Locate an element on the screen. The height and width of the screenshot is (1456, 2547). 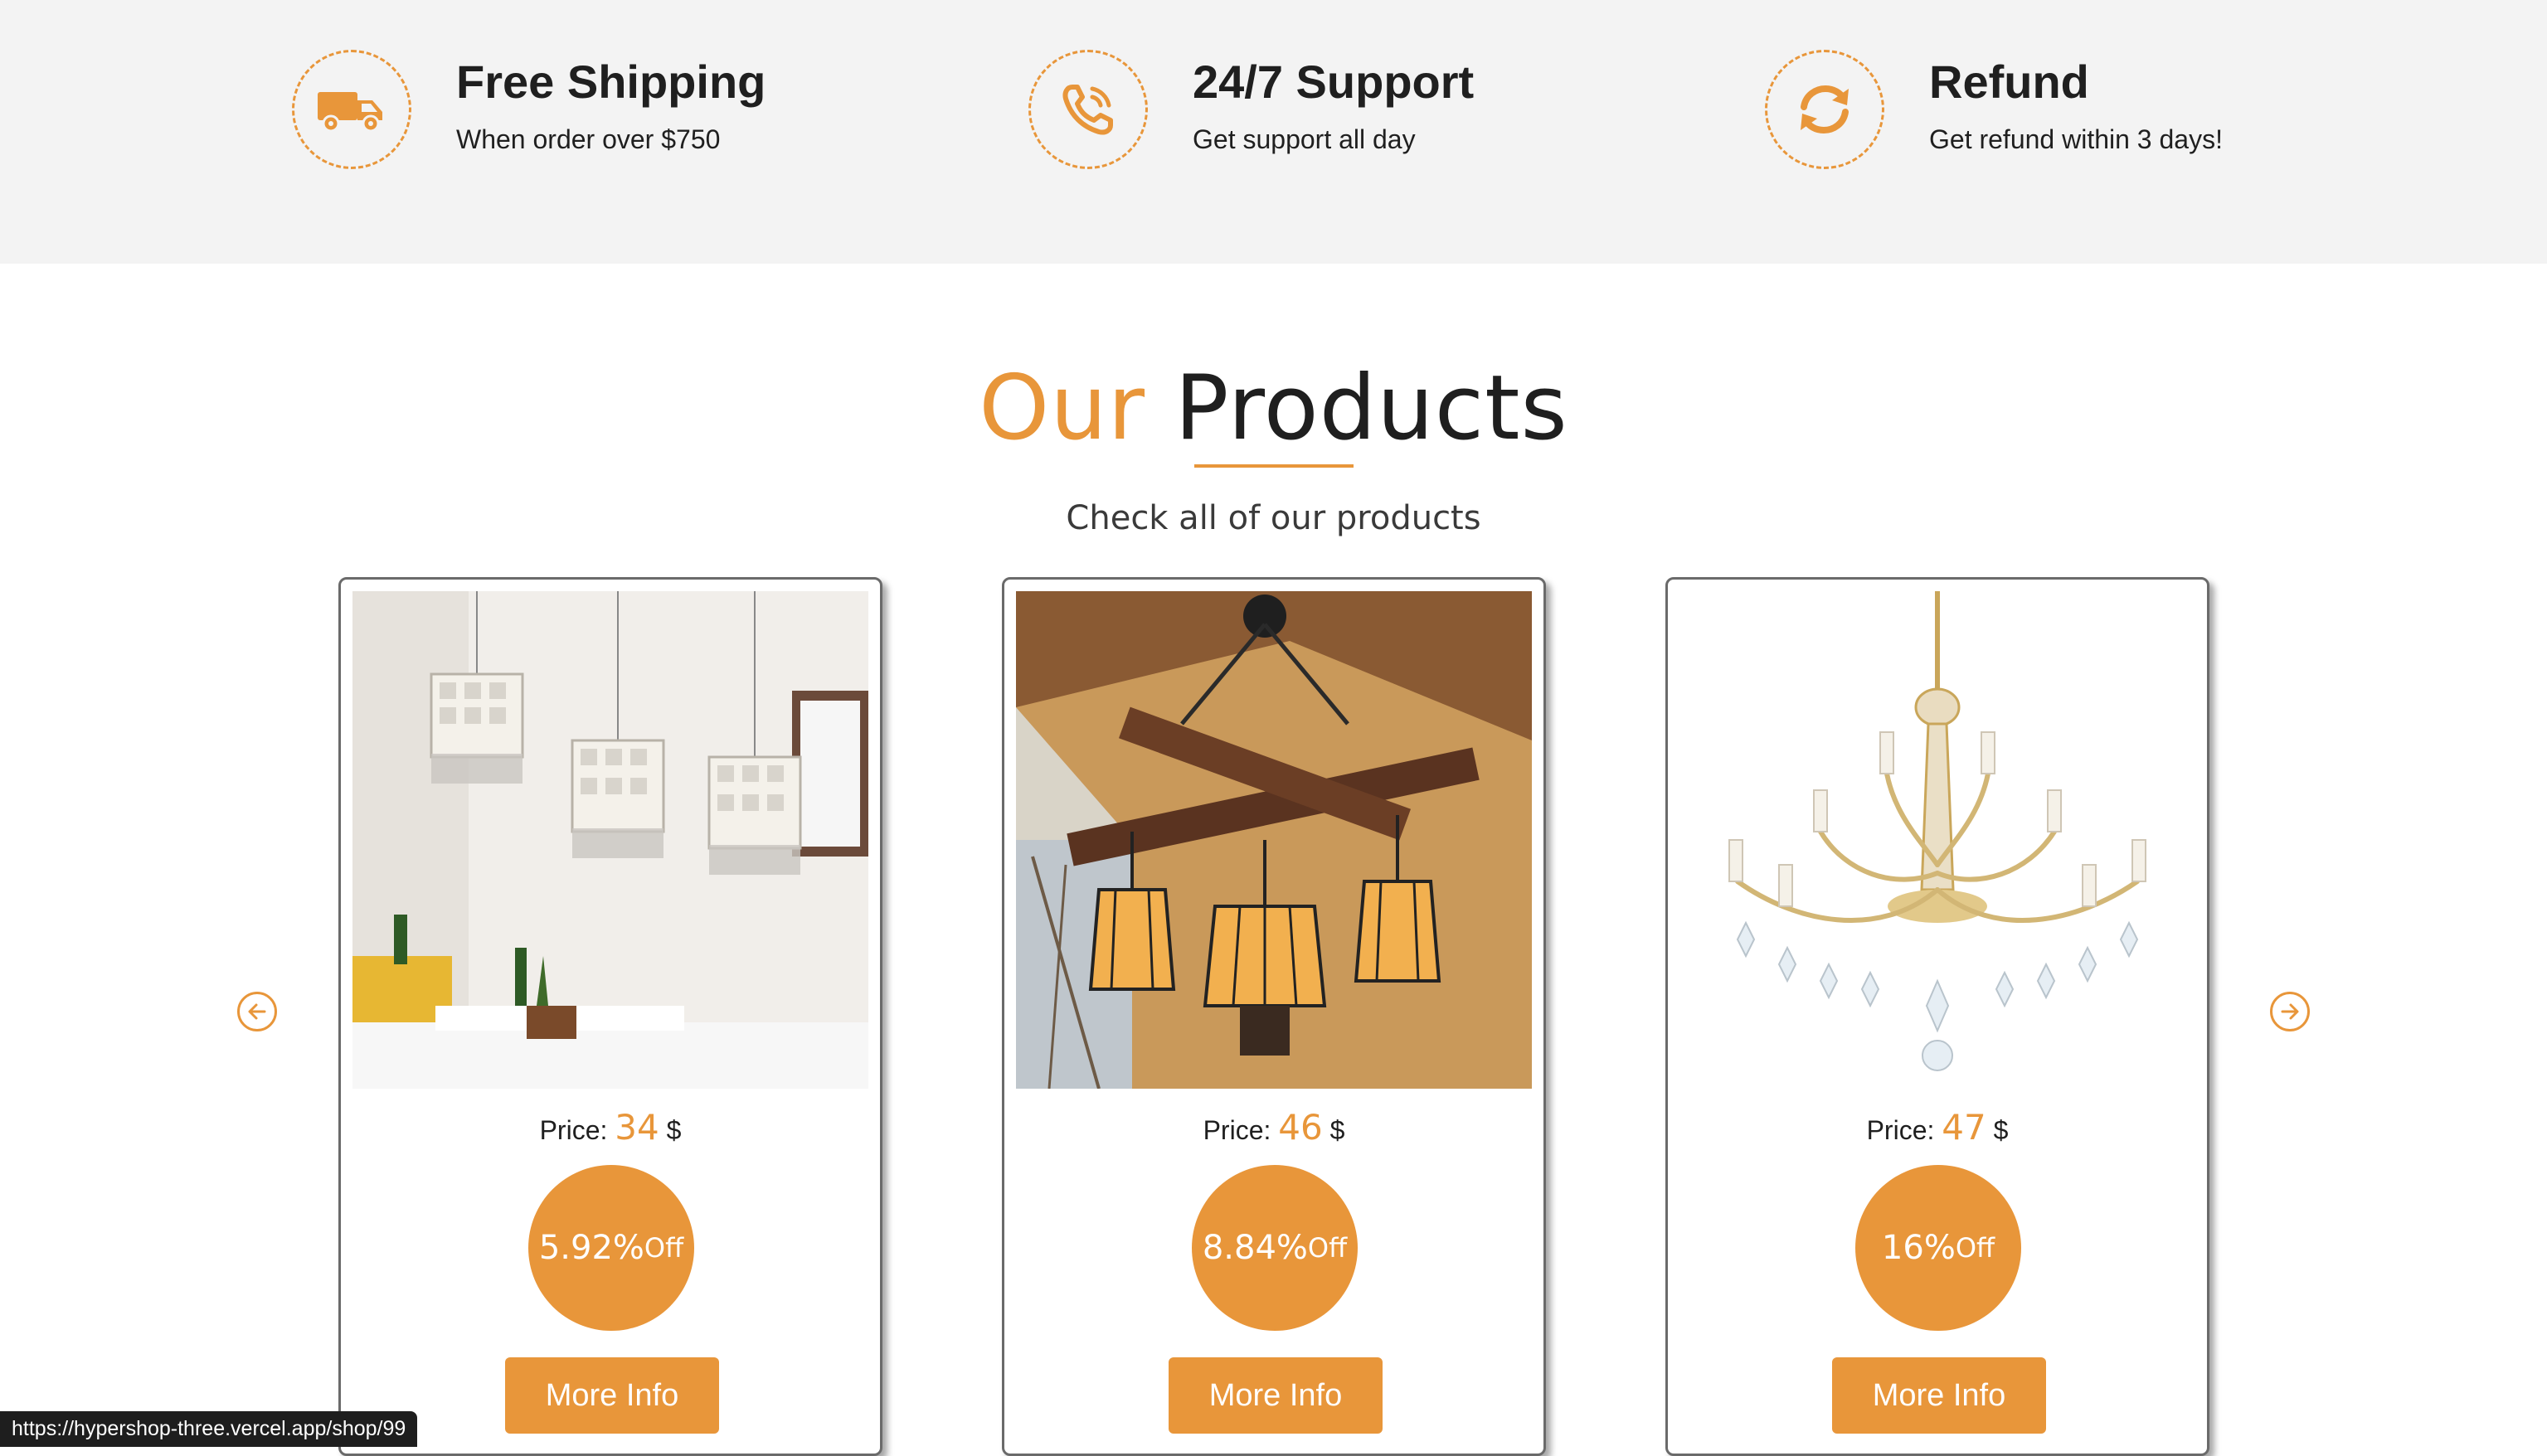
phone-icon is located at coordinates (1087, 110).